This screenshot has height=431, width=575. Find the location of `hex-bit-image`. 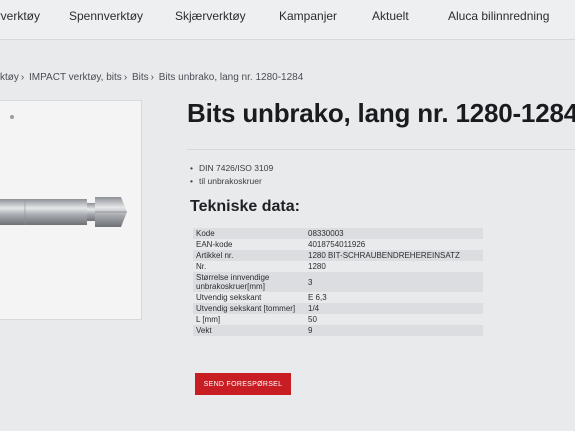

hex-bit-image is located at coordinates (63, 212).